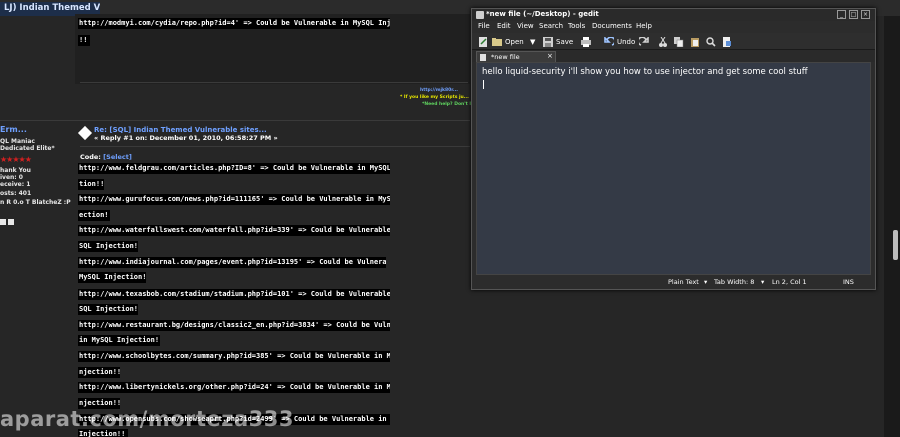 The width and height of the screenshot is (900, 437). Describe the element at coordinates (15, 170) in the screenshot. I see `author-stat: hank You` at that location.